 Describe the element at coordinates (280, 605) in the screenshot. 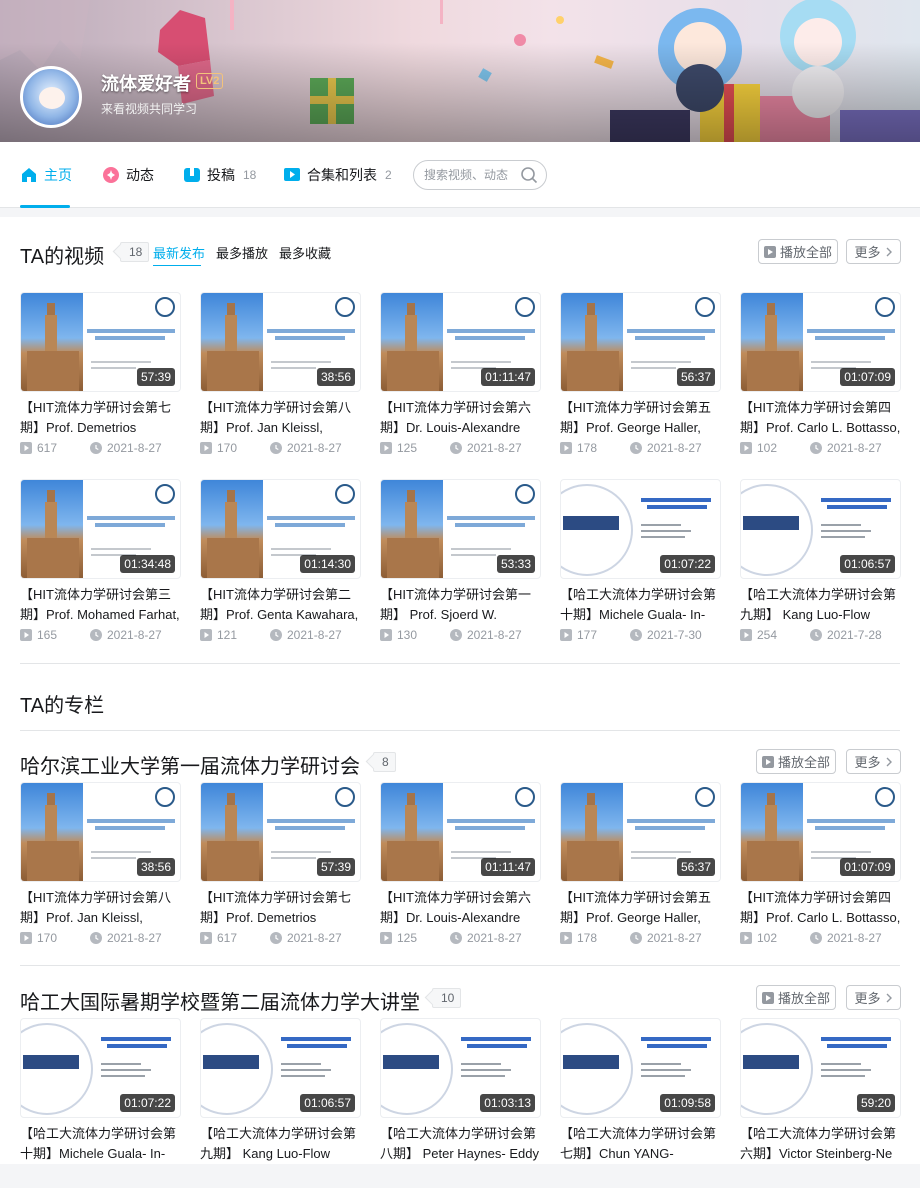

I see `video-title: 【HIT流体力学研讨会第二期】Prof. Genta Kawahara,` at that location.